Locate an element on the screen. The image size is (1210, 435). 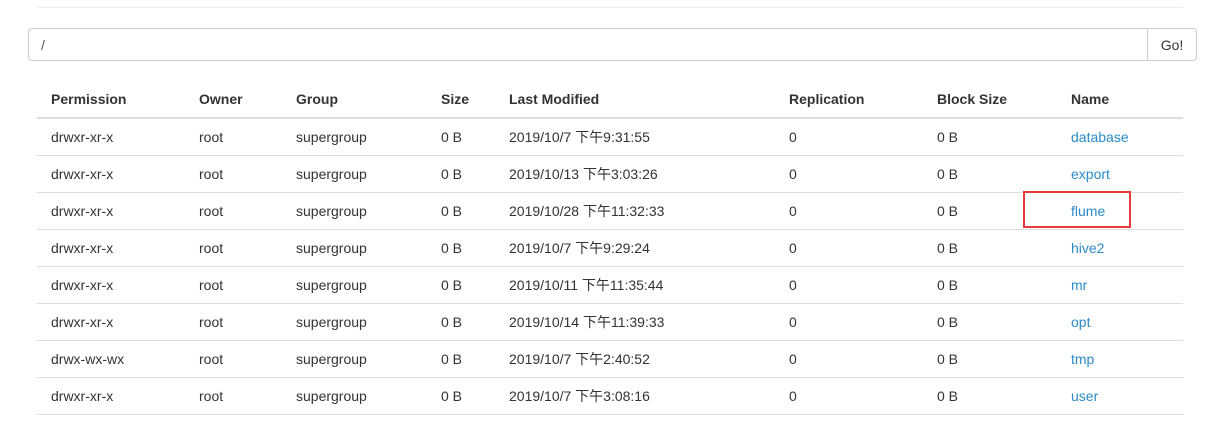
header-name: Name is located at coordinates (1120, 100).